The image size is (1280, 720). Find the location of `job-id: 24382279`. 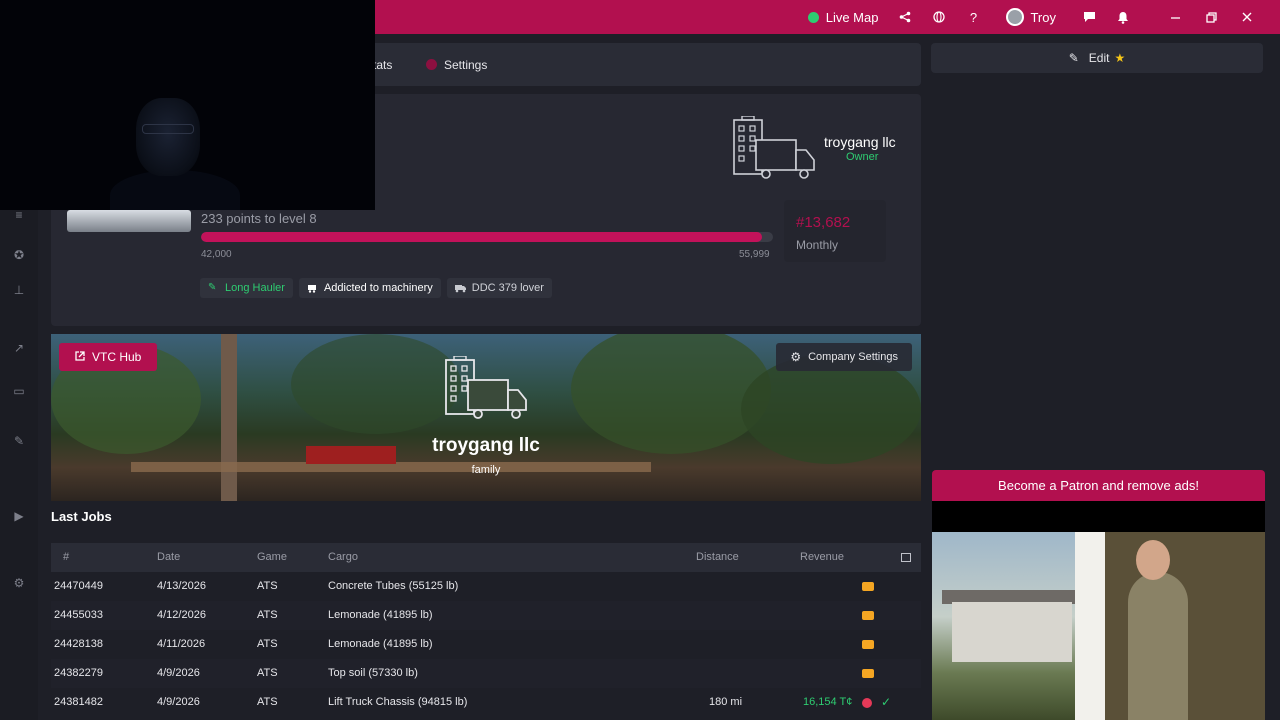

job-id: 24382279 is located at coordinates (78, 673).